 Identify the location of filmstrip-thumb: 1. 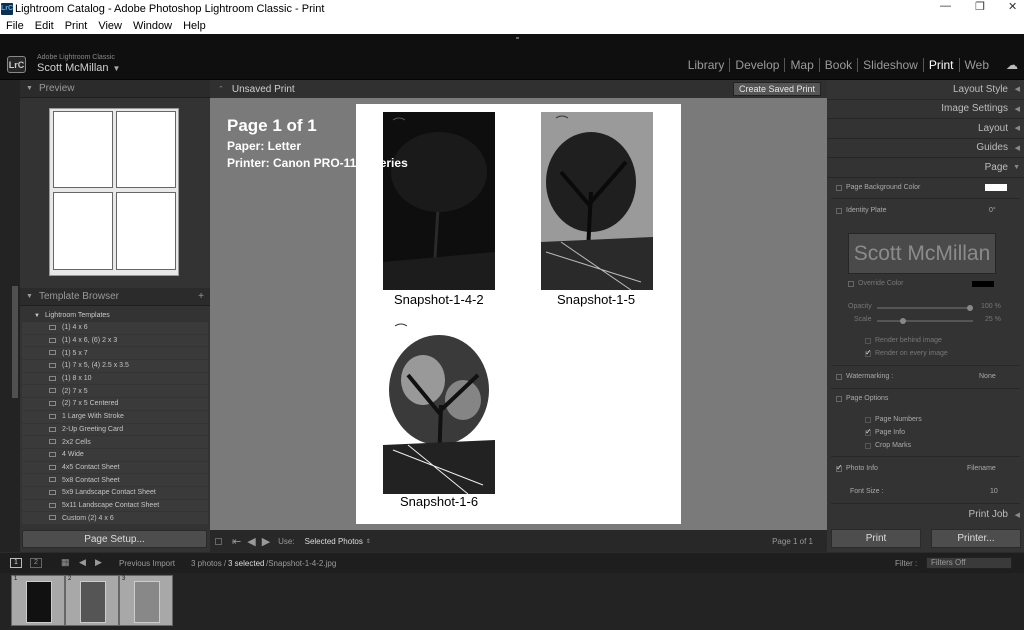
(38, 600).